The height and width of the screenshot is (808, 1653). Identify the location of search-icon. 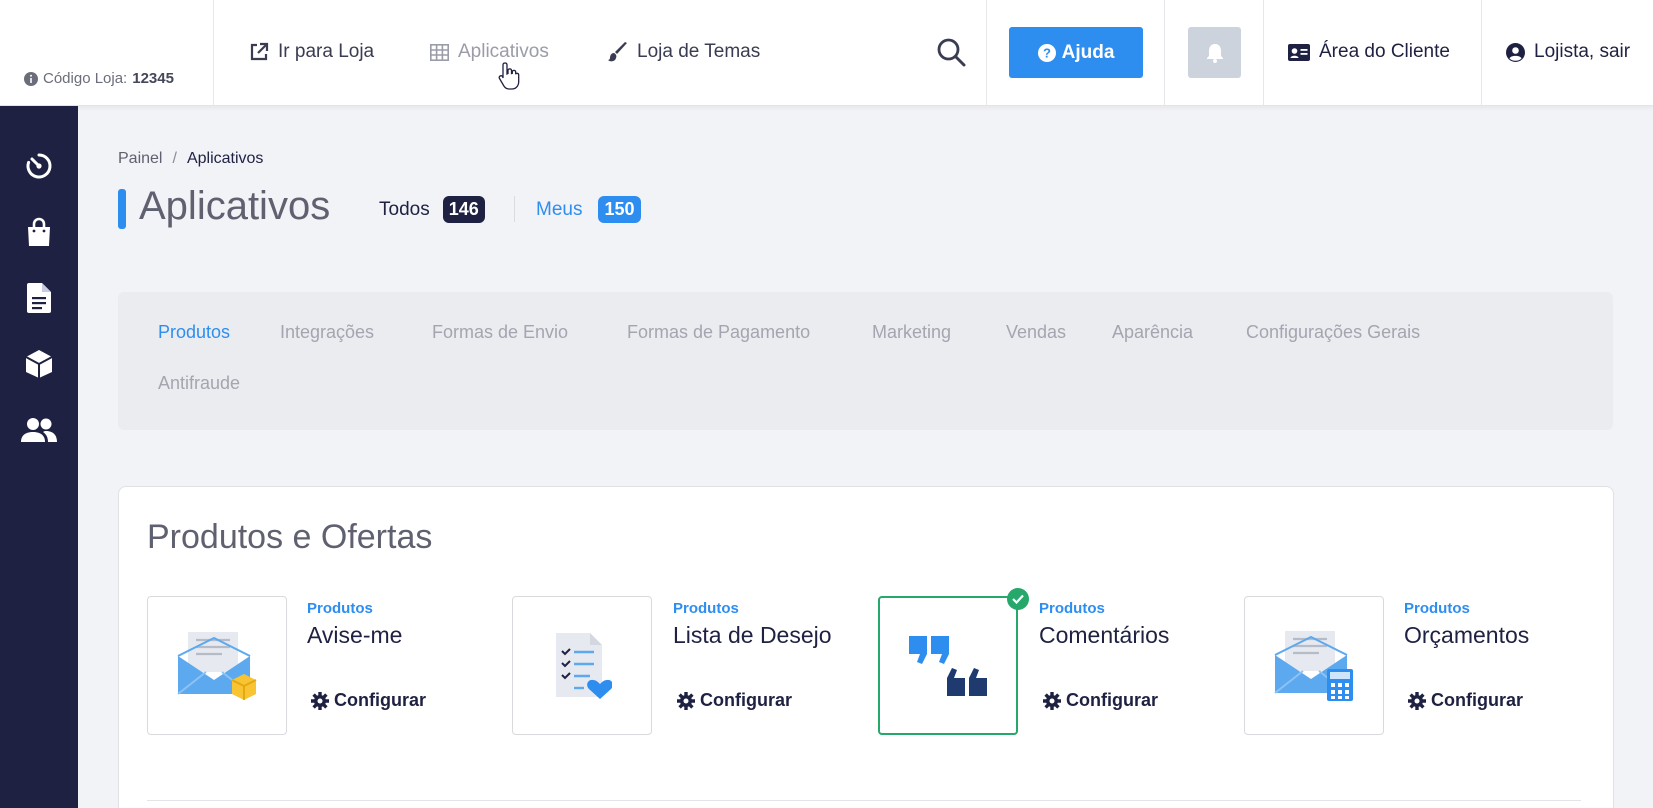
(951, 52).